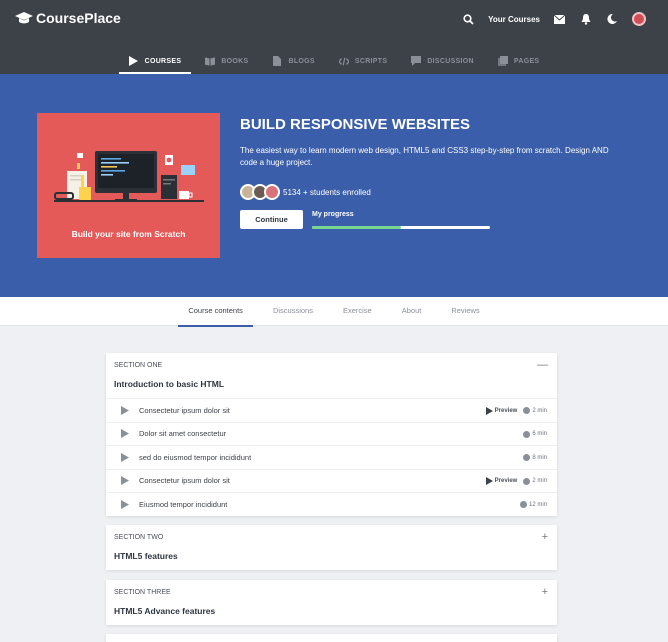 This screenshot has width=668, height=642. I want to click on section-title: HTML5 Advance features, so click(165, 611).